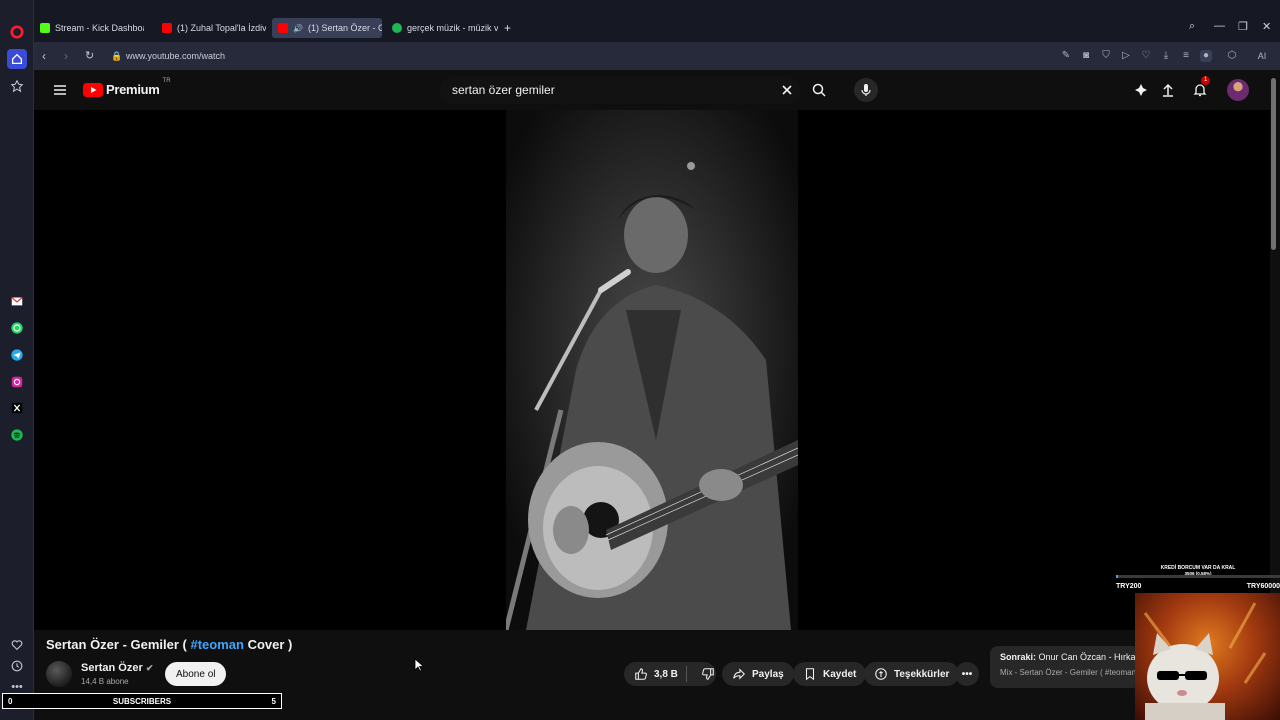 The width and height of the screenshot is (1280, 720). I want to click on search-input: sertan özer gemiler, so click(620, 90).